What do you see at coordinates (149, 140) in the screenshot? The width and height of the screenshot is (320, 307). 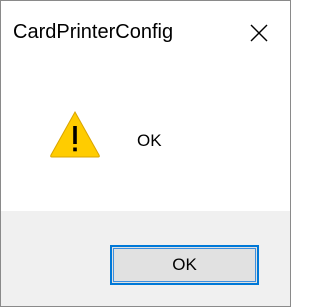 I see `message-text: OK` at bounding box center [149, 140].